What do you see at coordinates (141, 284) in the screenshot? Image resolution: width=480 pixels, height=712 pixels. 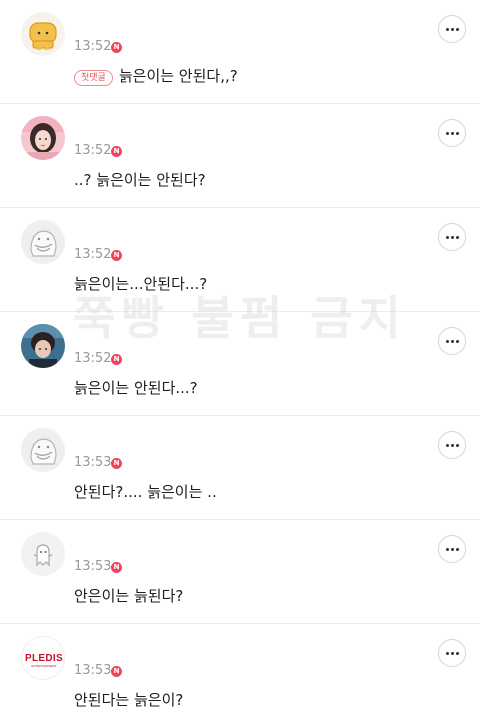 I see `comment-text: 늙은이는...안된다...?` at bounding box center [141, 284].